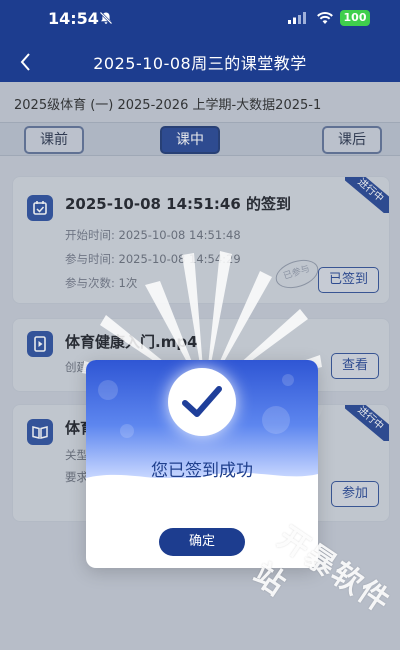 This screenshot has height=650, width=400. I want to click on card-title: 2025-10-08 14:51:46 的签到, so click(178, 204).